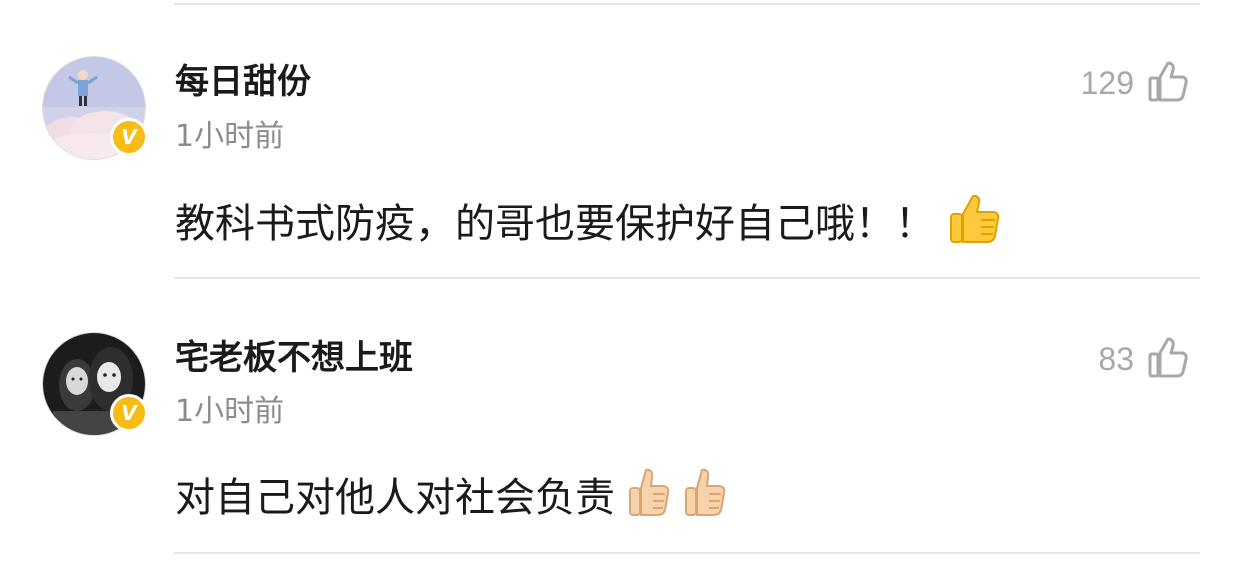  Describe the element at coordinates (555, 224) in the screenshot. I see `comment-text-body: 教科书式防疫，的哥也要保护好自己哦！！` at that location.